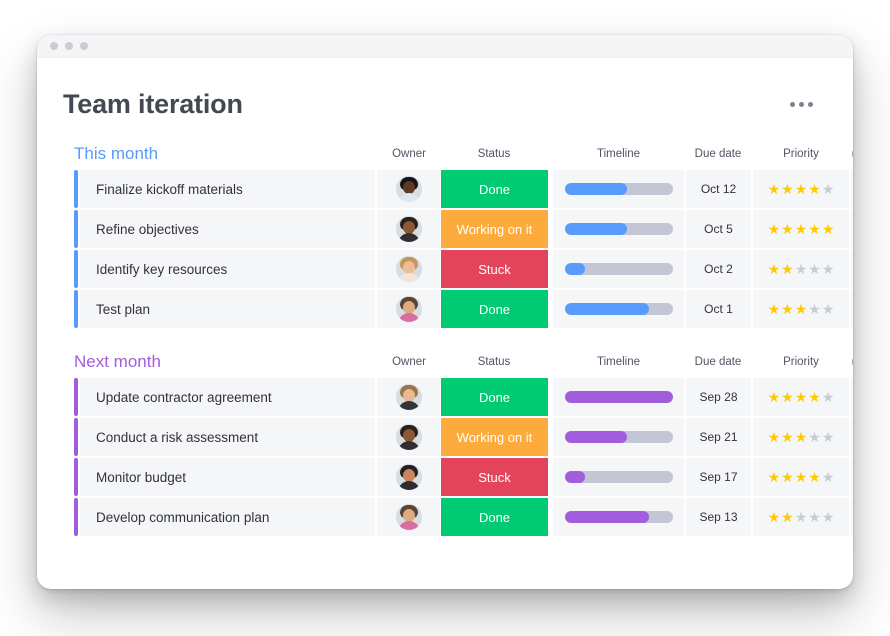  Describe the element at coordinates (494, 362) in the screenshot. I see `column-header-status: Status` at that location.